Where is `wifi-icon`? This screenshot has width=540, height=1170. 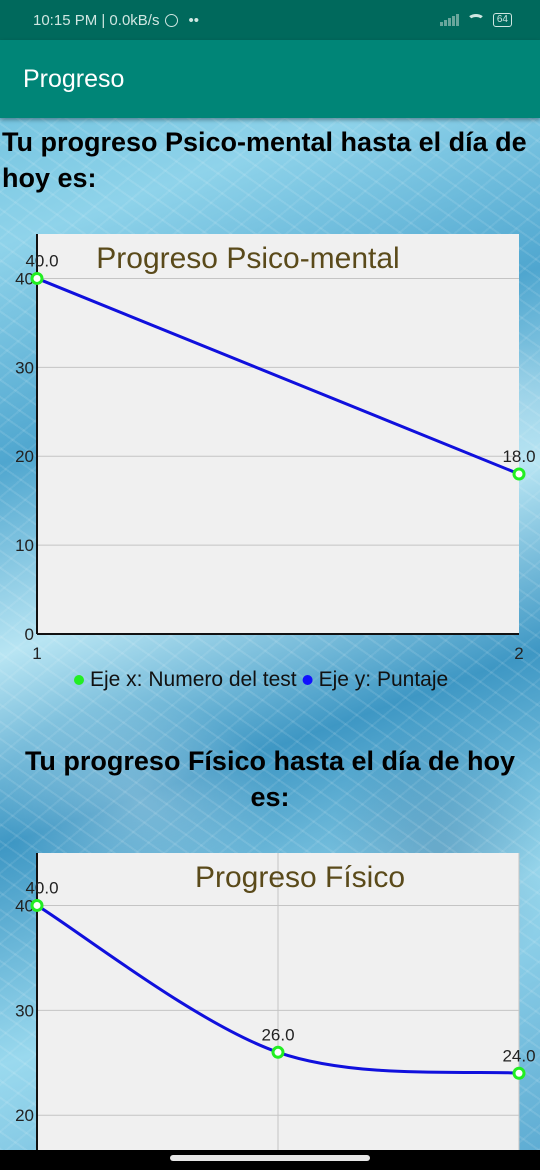
wifi-icon is located at coordinates (475, 20).